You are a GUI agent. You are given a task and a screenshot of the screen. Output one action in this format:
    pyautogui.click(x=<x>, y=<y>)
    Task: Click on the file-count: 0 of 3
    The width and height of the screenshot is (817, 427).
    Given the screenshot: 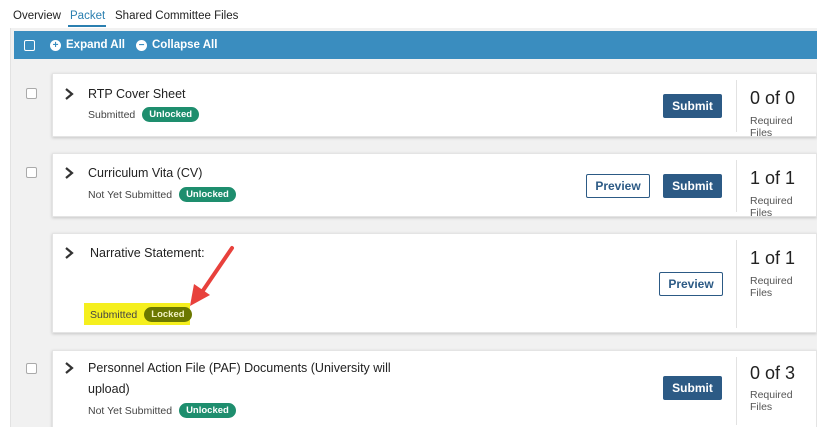 What is the action you would take?
    pyautogui.click(x=773, y=373)
    